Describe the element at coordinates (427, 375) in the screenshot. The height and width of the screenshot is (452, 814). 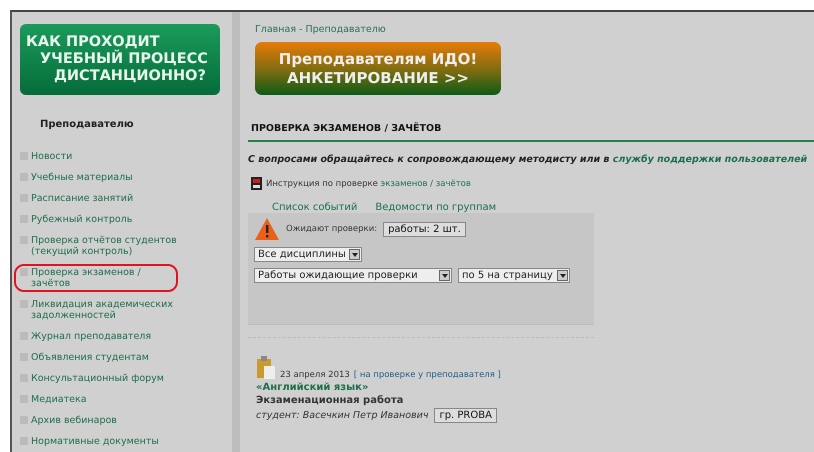
I see `status-link: [ на проверке у преподавателя ]` at that location.